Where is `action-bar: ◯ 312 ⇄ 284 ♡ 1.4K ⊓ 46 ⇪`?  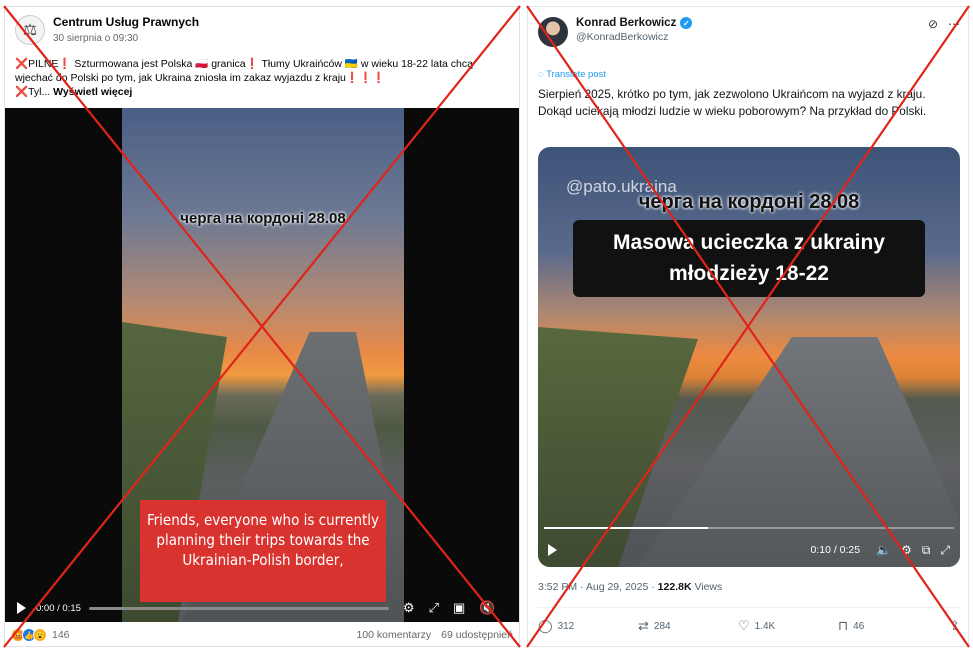 action-bar: ◯ 312 ⇄ 284 ♡ 1.4K ⊓ 46 ⇪ is located at coordinates (749, 626).